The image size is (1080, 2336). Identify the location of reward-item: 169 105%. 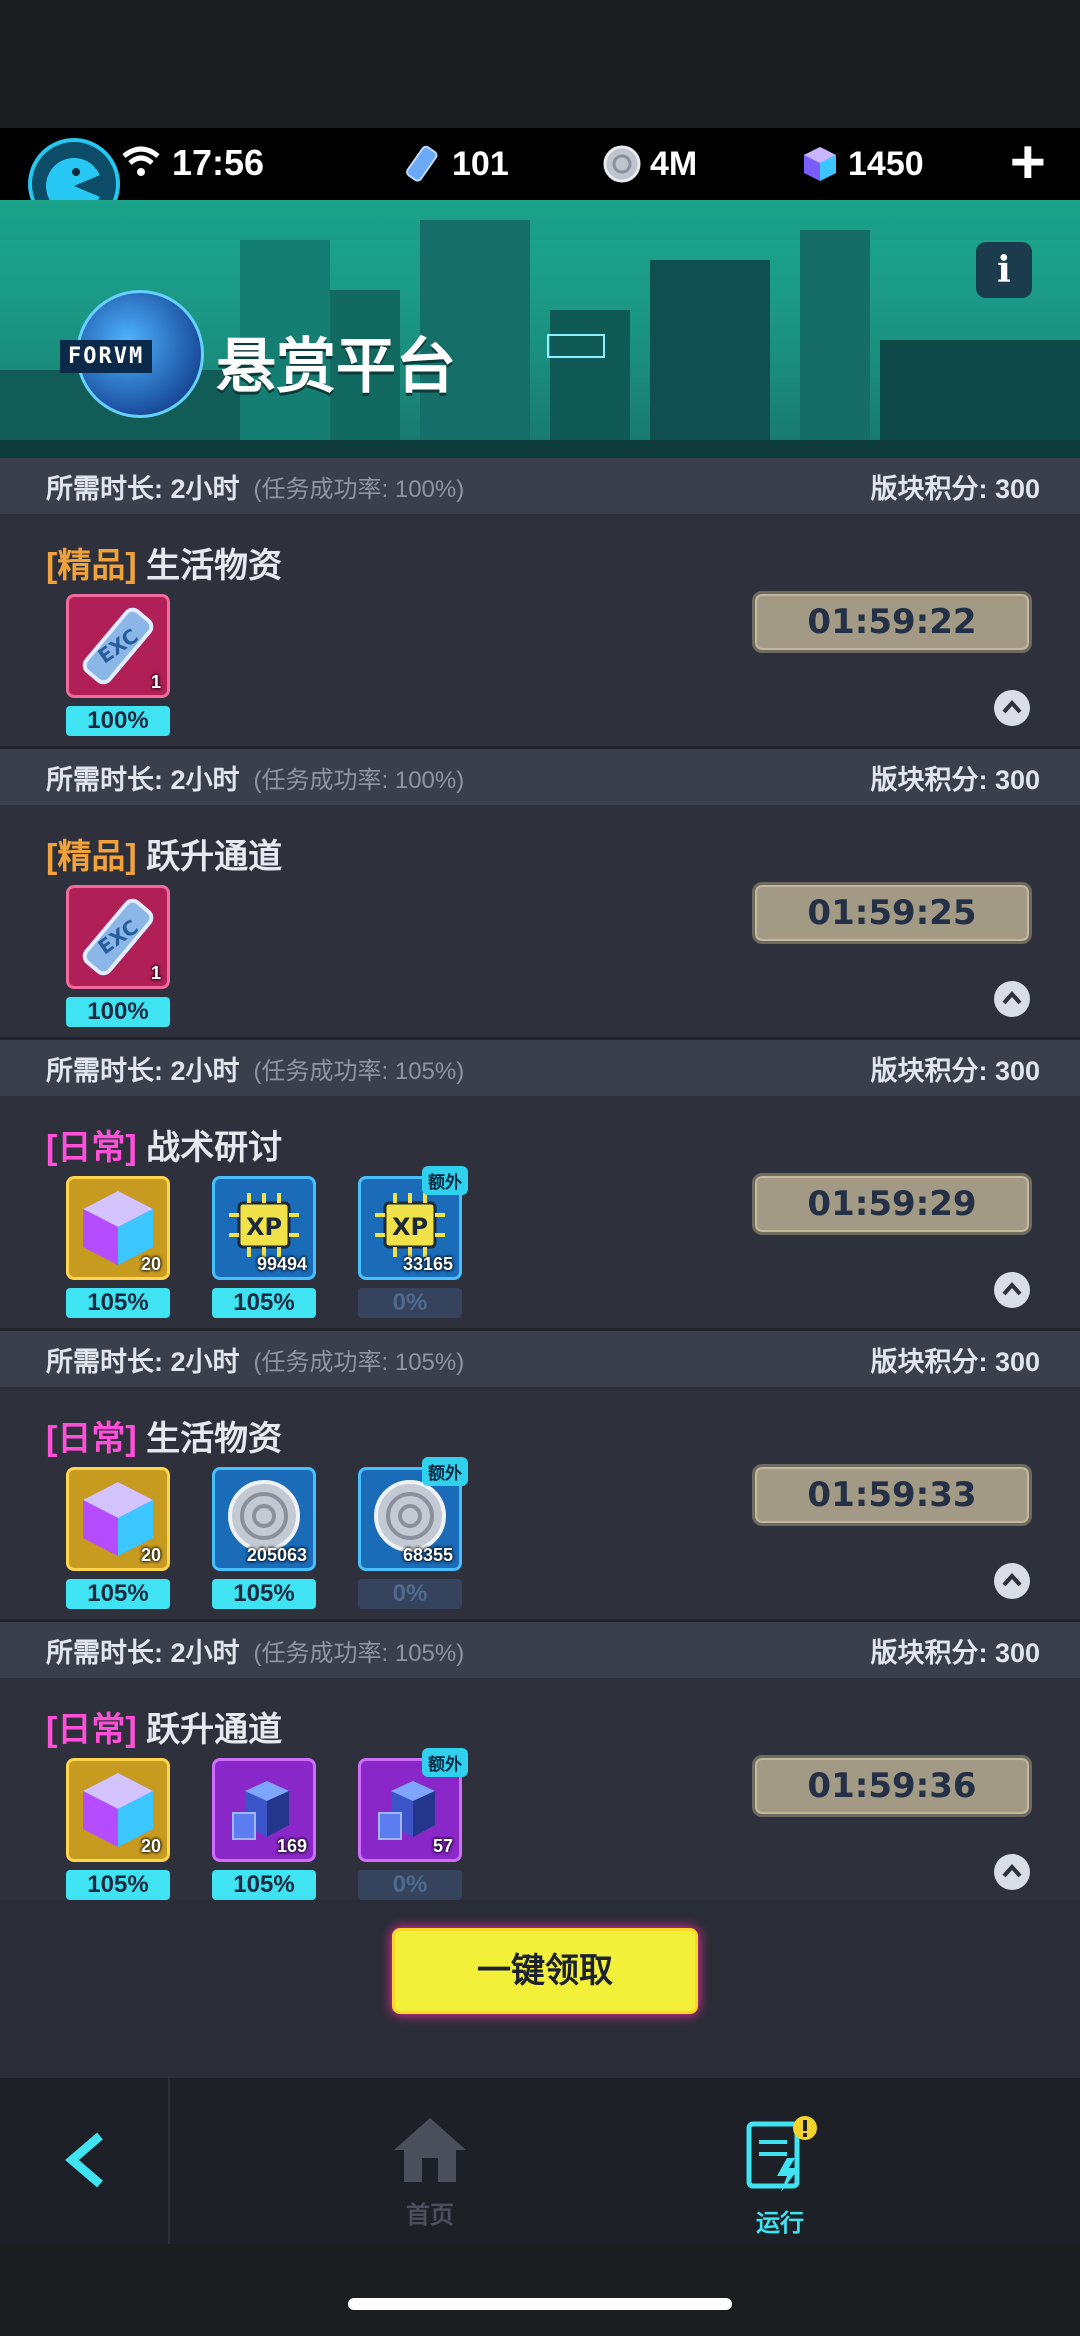
(264, 1829).